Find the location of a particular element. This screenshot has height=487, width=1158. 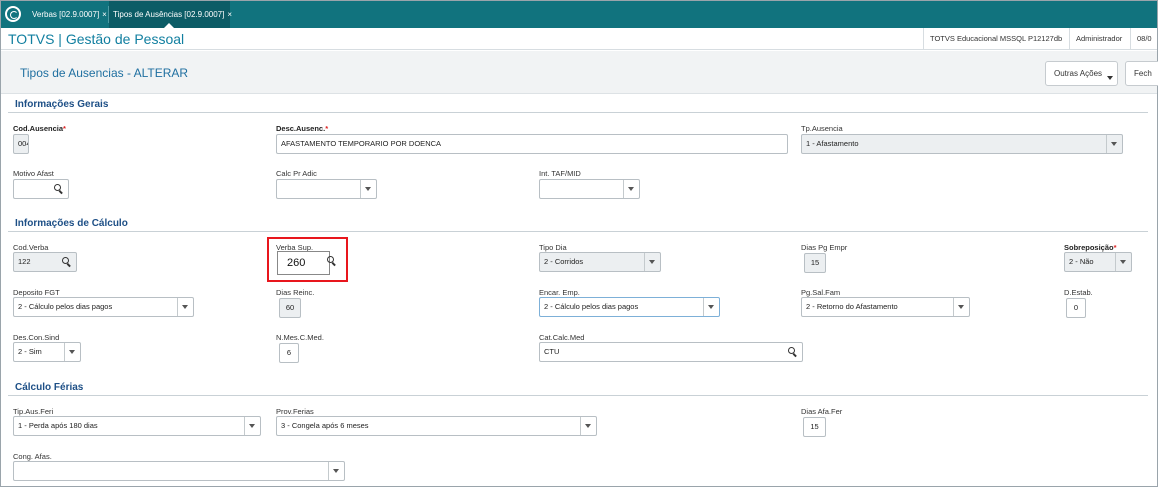

motivo-afast-field is located at coordinates (41, 189).